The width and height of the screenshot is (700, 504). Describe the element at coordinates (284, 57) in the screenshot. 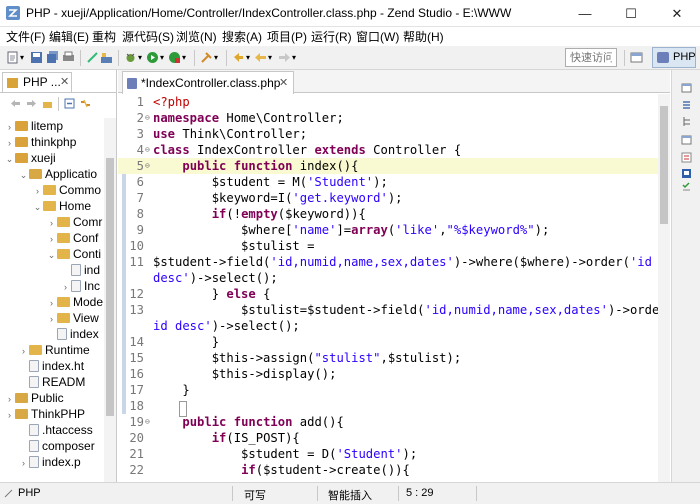

I see `forward-icon` at that location.